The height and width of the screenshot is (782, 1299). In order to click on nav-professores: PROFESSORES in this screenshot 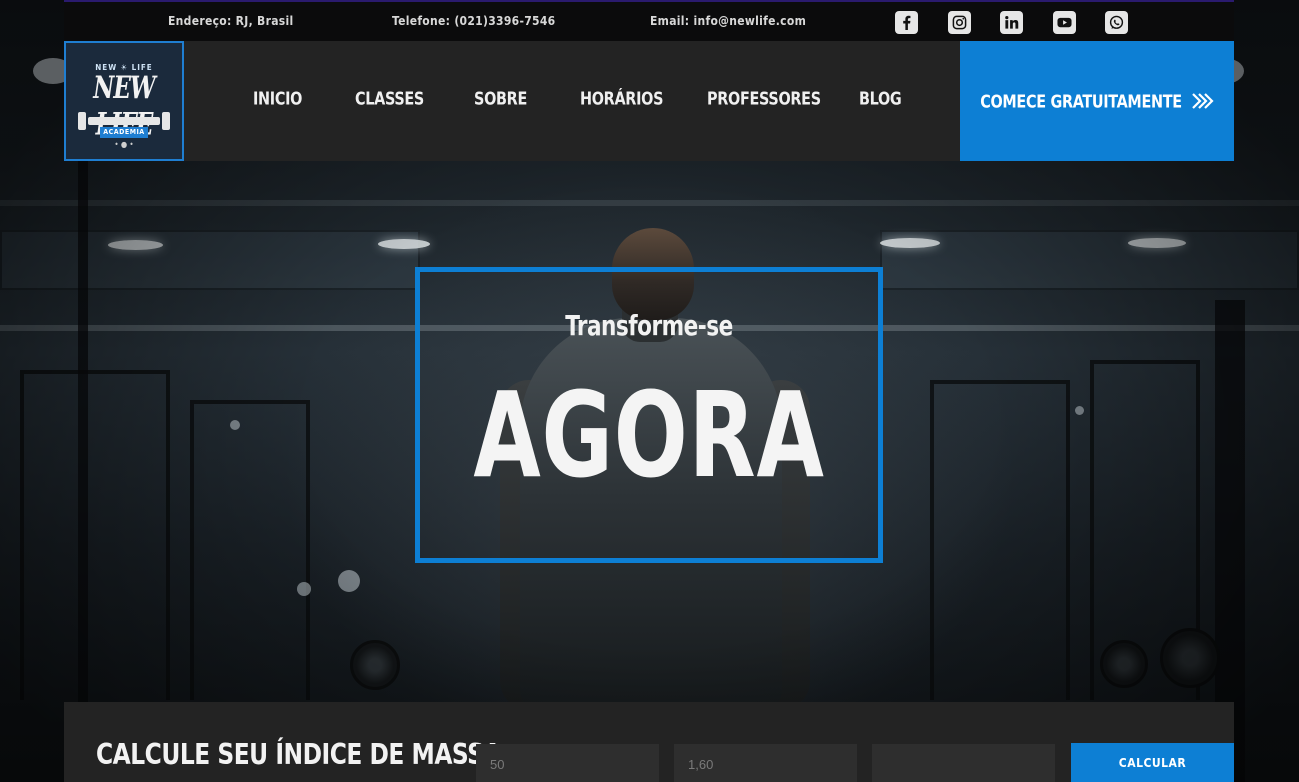, I will do `click(764, 98)`.